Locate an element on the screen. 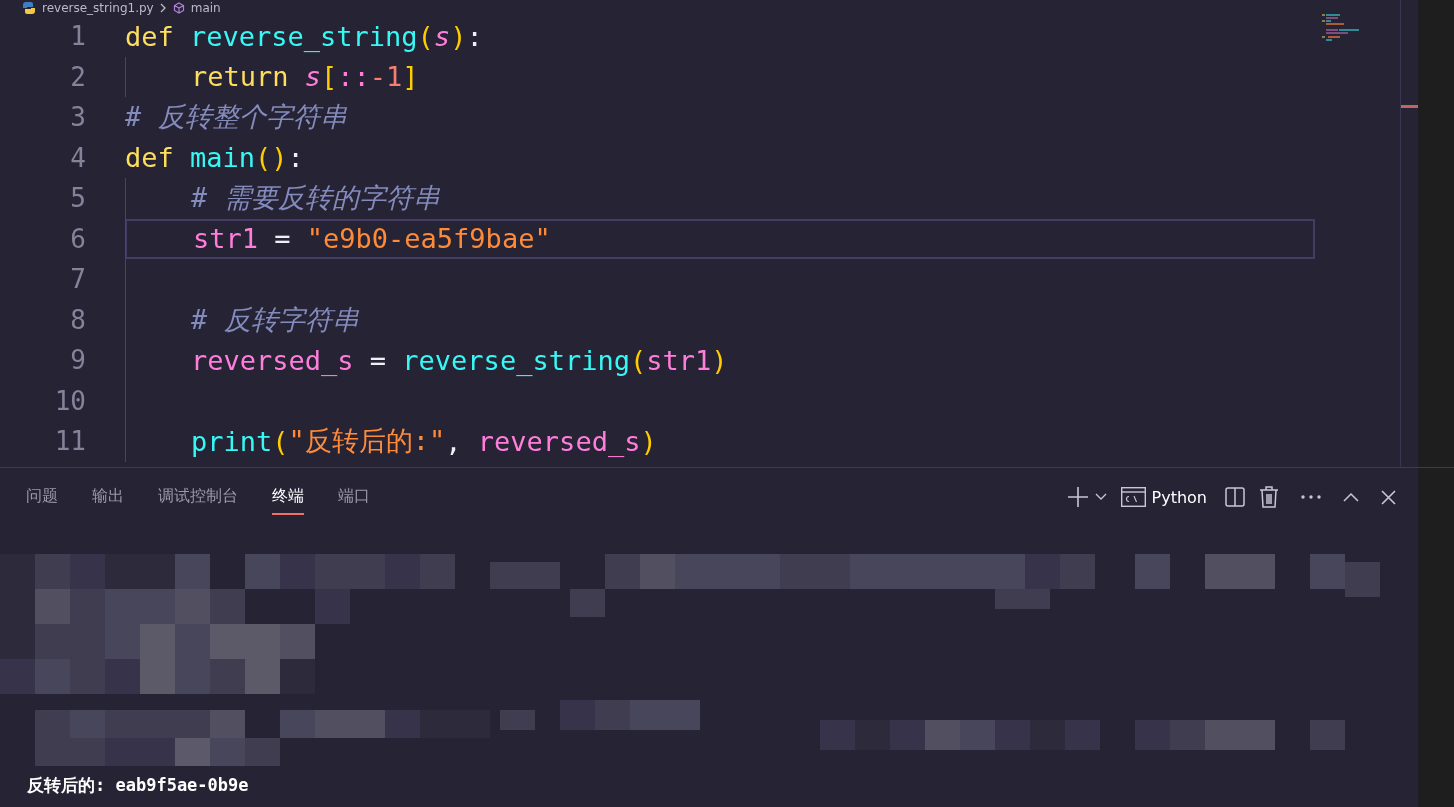 This screenshot has width=1454, height=807. breadcrumb-item: reverse_string1.py is located at coordinates (98, 8).